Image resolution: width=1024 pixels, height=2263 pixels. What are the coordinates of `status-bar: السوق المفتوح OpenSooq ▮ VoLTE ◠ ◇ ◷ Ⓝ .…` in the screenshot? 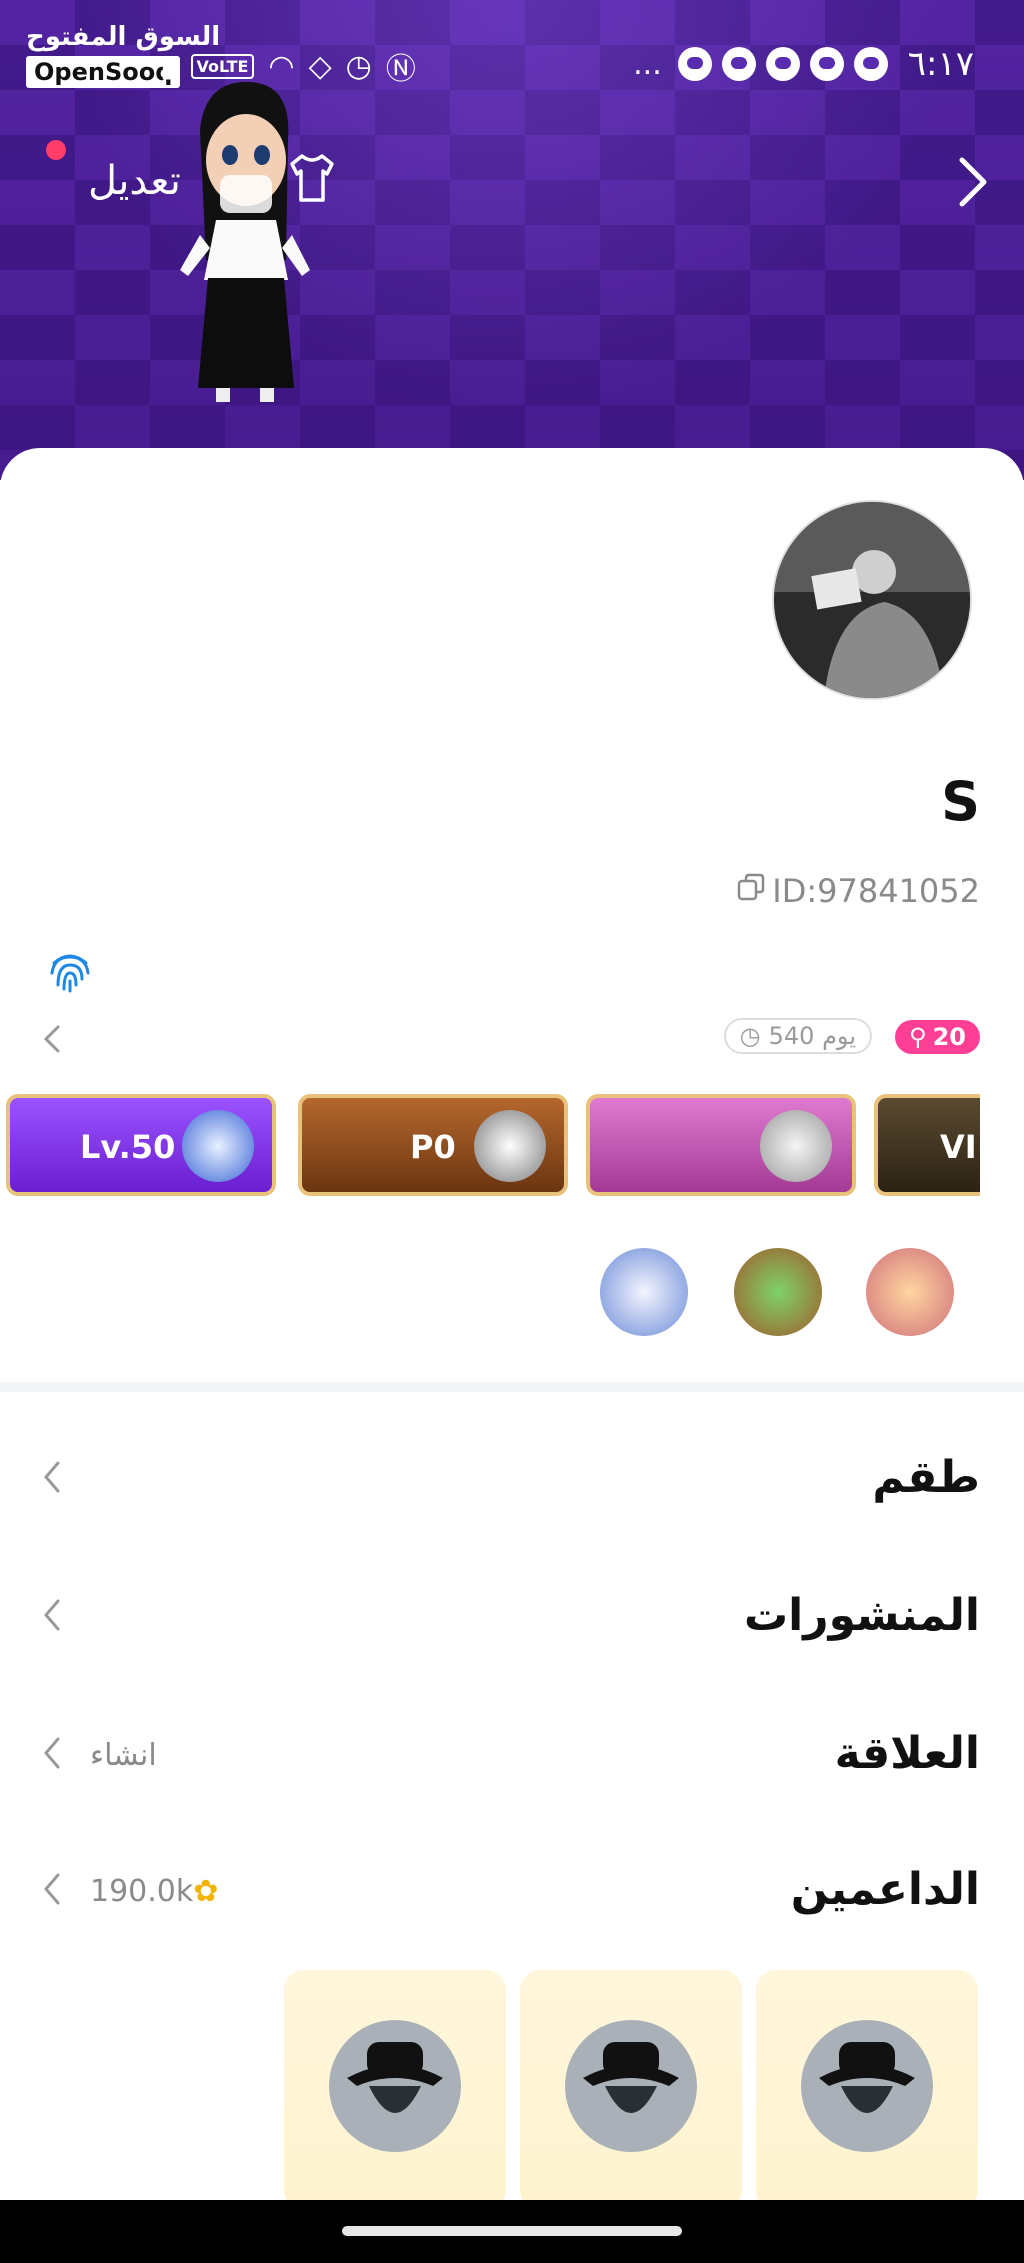 It's located at (512, 56).